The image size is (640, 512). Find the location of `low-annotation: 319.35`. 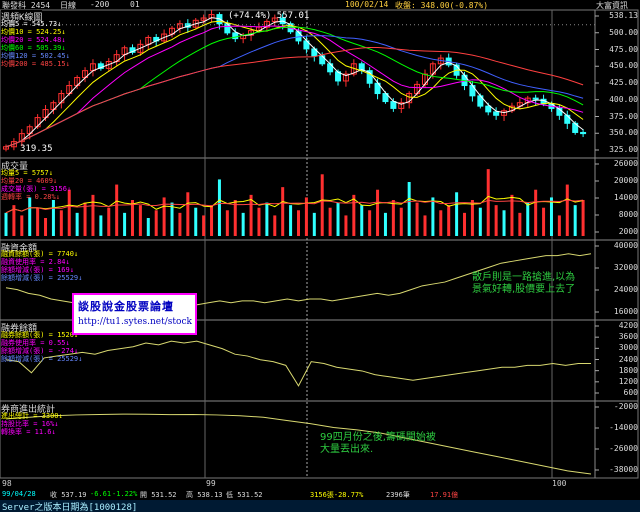

low-annotation: 319.35 is located at coordinates (36, 149).